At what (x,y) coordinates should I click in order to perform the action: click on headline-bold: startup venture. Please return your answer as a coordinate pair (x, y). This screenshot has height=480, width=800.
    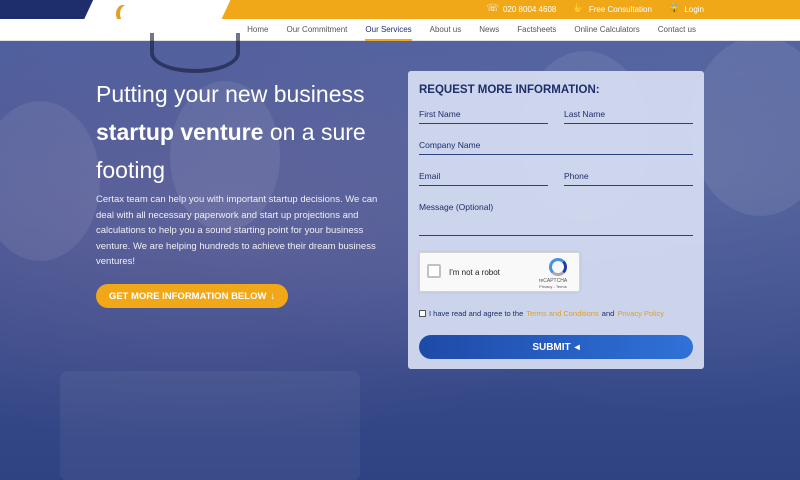
    Looking at the image, I should click on (180, 132).